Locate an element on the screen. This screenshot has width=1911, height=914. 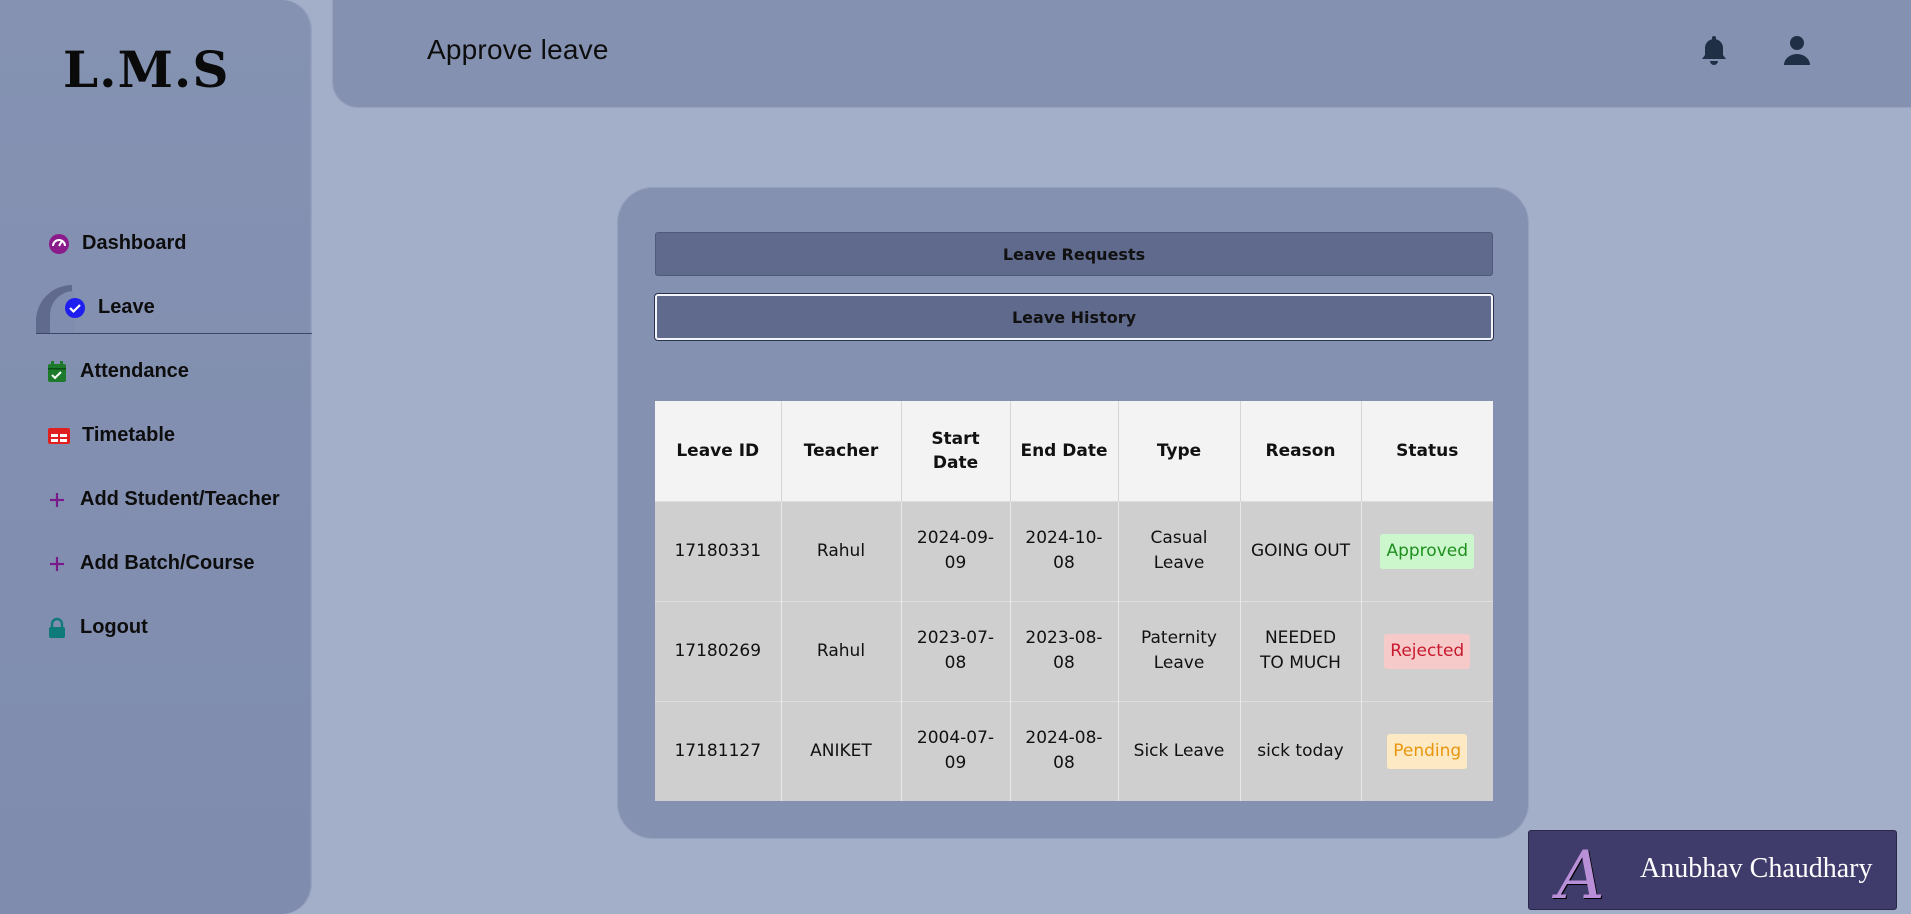
dashboard-icon is located at coordinates (59, 244).